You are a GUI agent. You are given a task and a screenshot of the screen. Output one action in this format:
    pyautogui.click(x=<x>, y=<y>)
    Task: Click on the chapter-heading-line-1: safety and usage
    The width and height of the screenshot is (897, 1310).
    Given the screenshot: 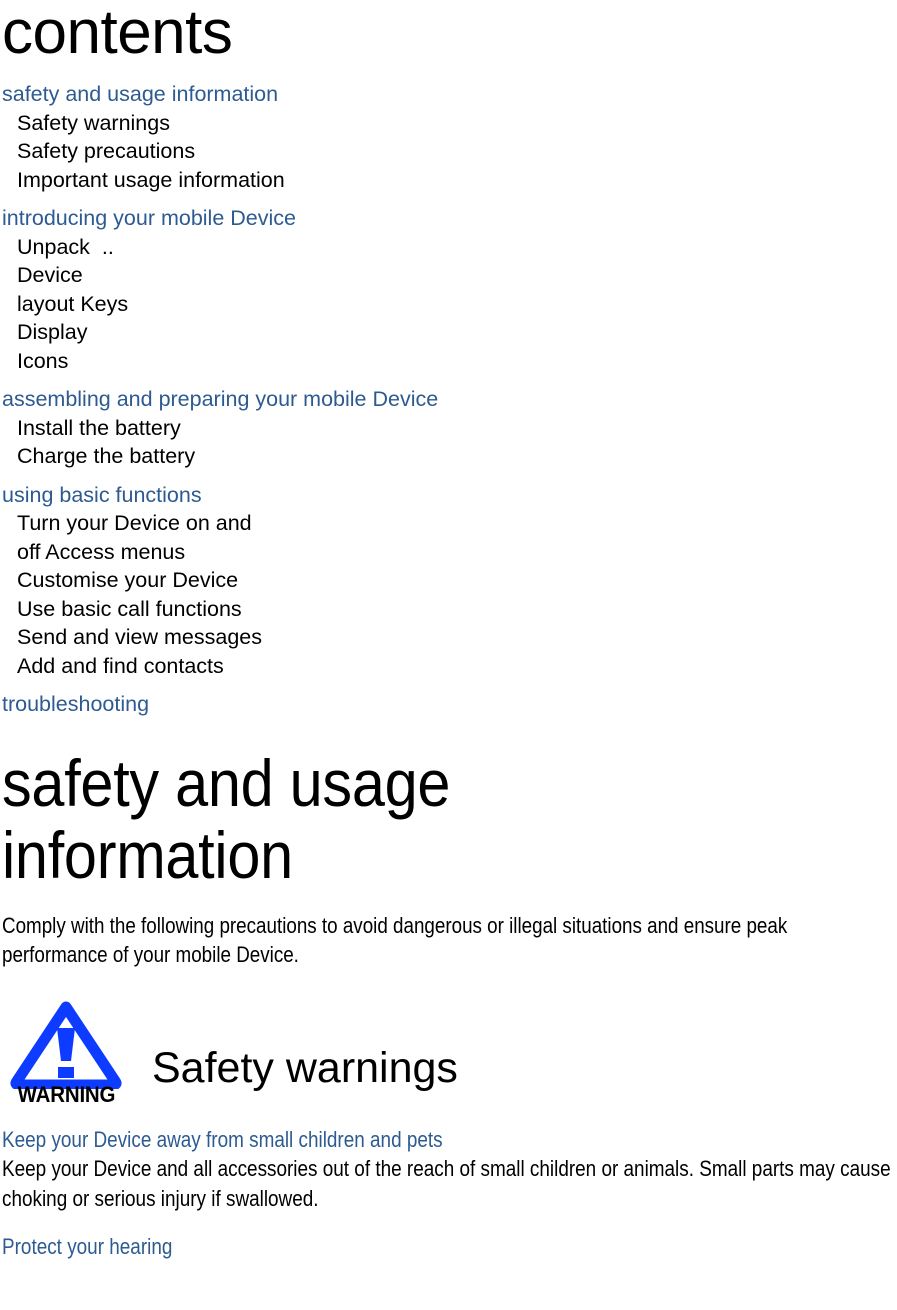 What is the action you would take?
    pyautogui.click(x=226, y=782)
    